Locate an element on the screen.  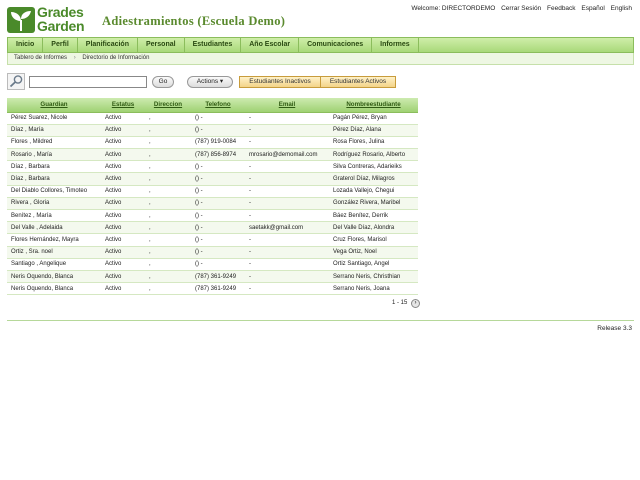
cell-telefono: (787) 919-0084 is located at coordinates (218, 143).